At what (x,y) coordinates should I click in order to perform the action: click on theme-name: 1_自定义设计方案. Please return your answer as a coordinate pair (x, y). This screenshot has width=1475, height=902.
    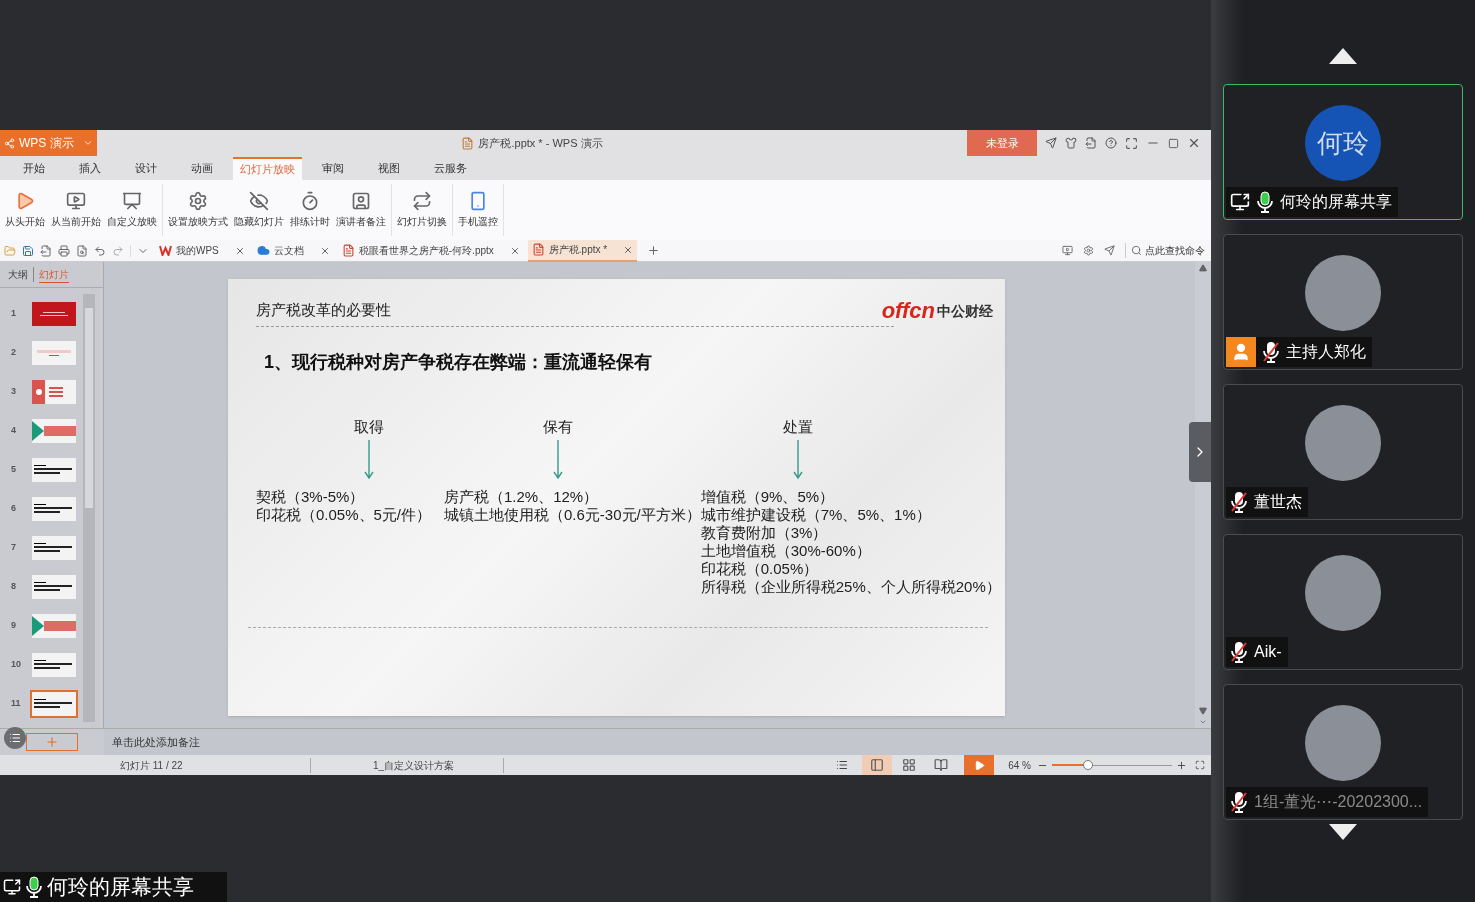
    Looking at the image, I should click on (407, 765).